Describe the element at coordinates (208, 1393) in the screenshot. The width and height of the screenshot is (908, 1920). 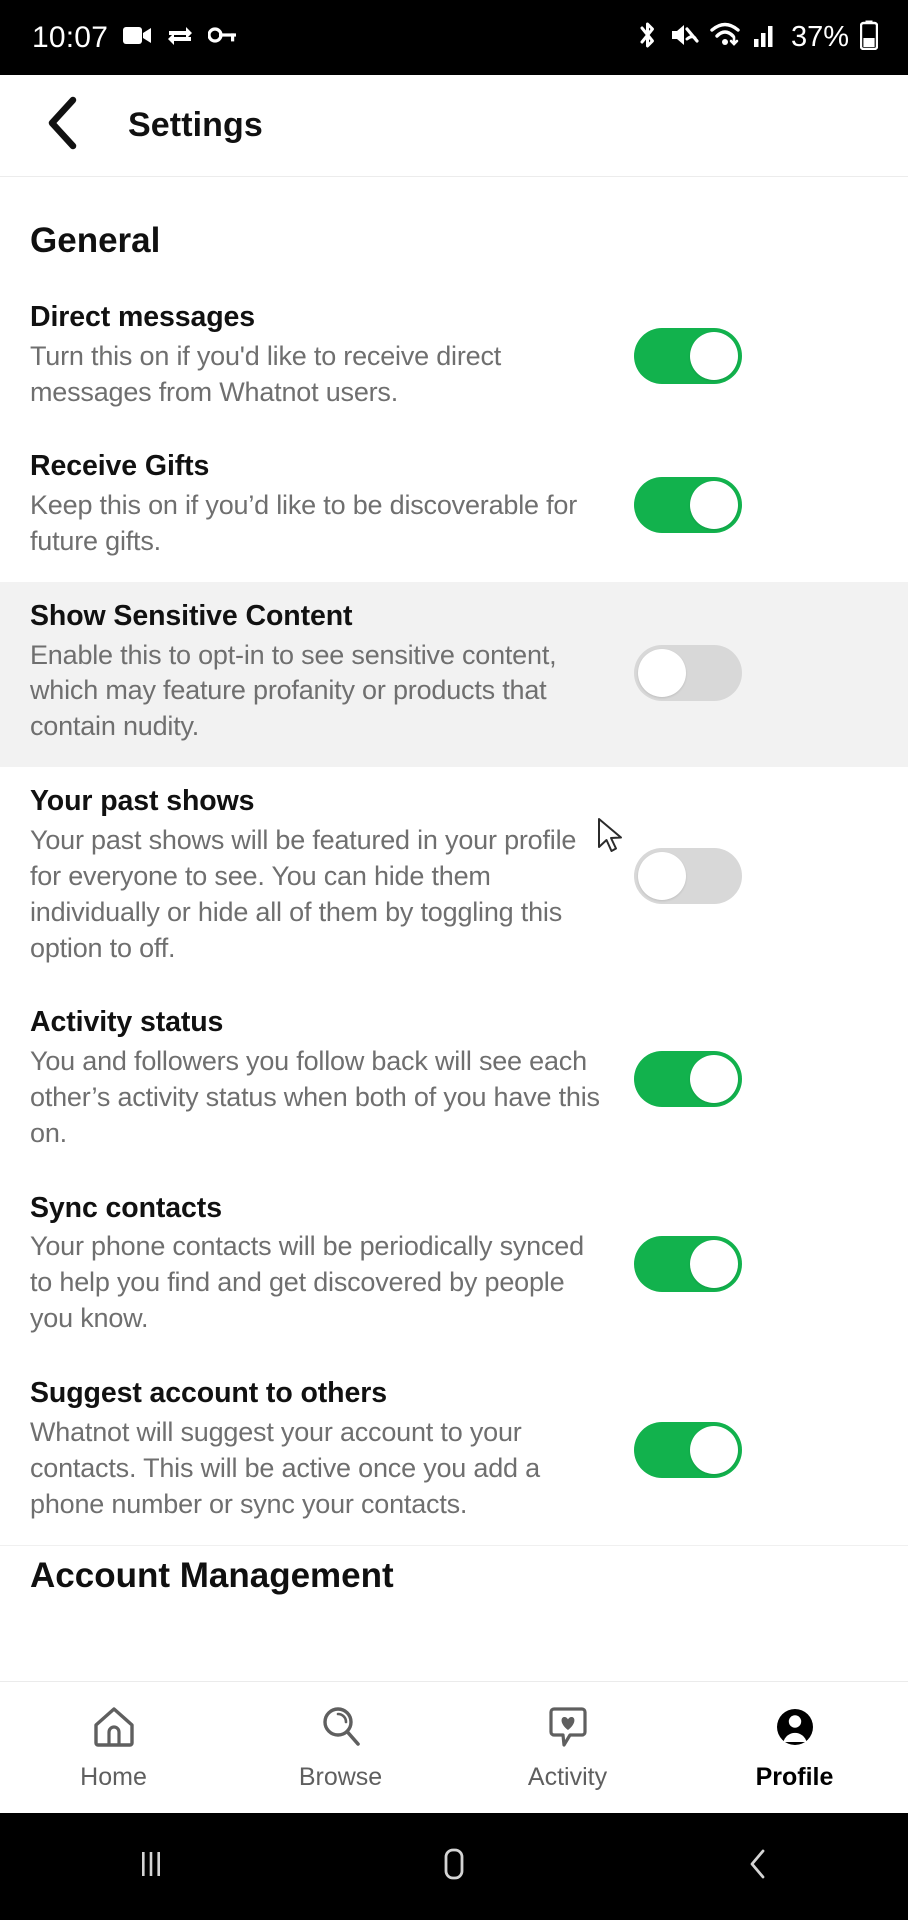
I see `setting-title: Suggest account to others` at that location.